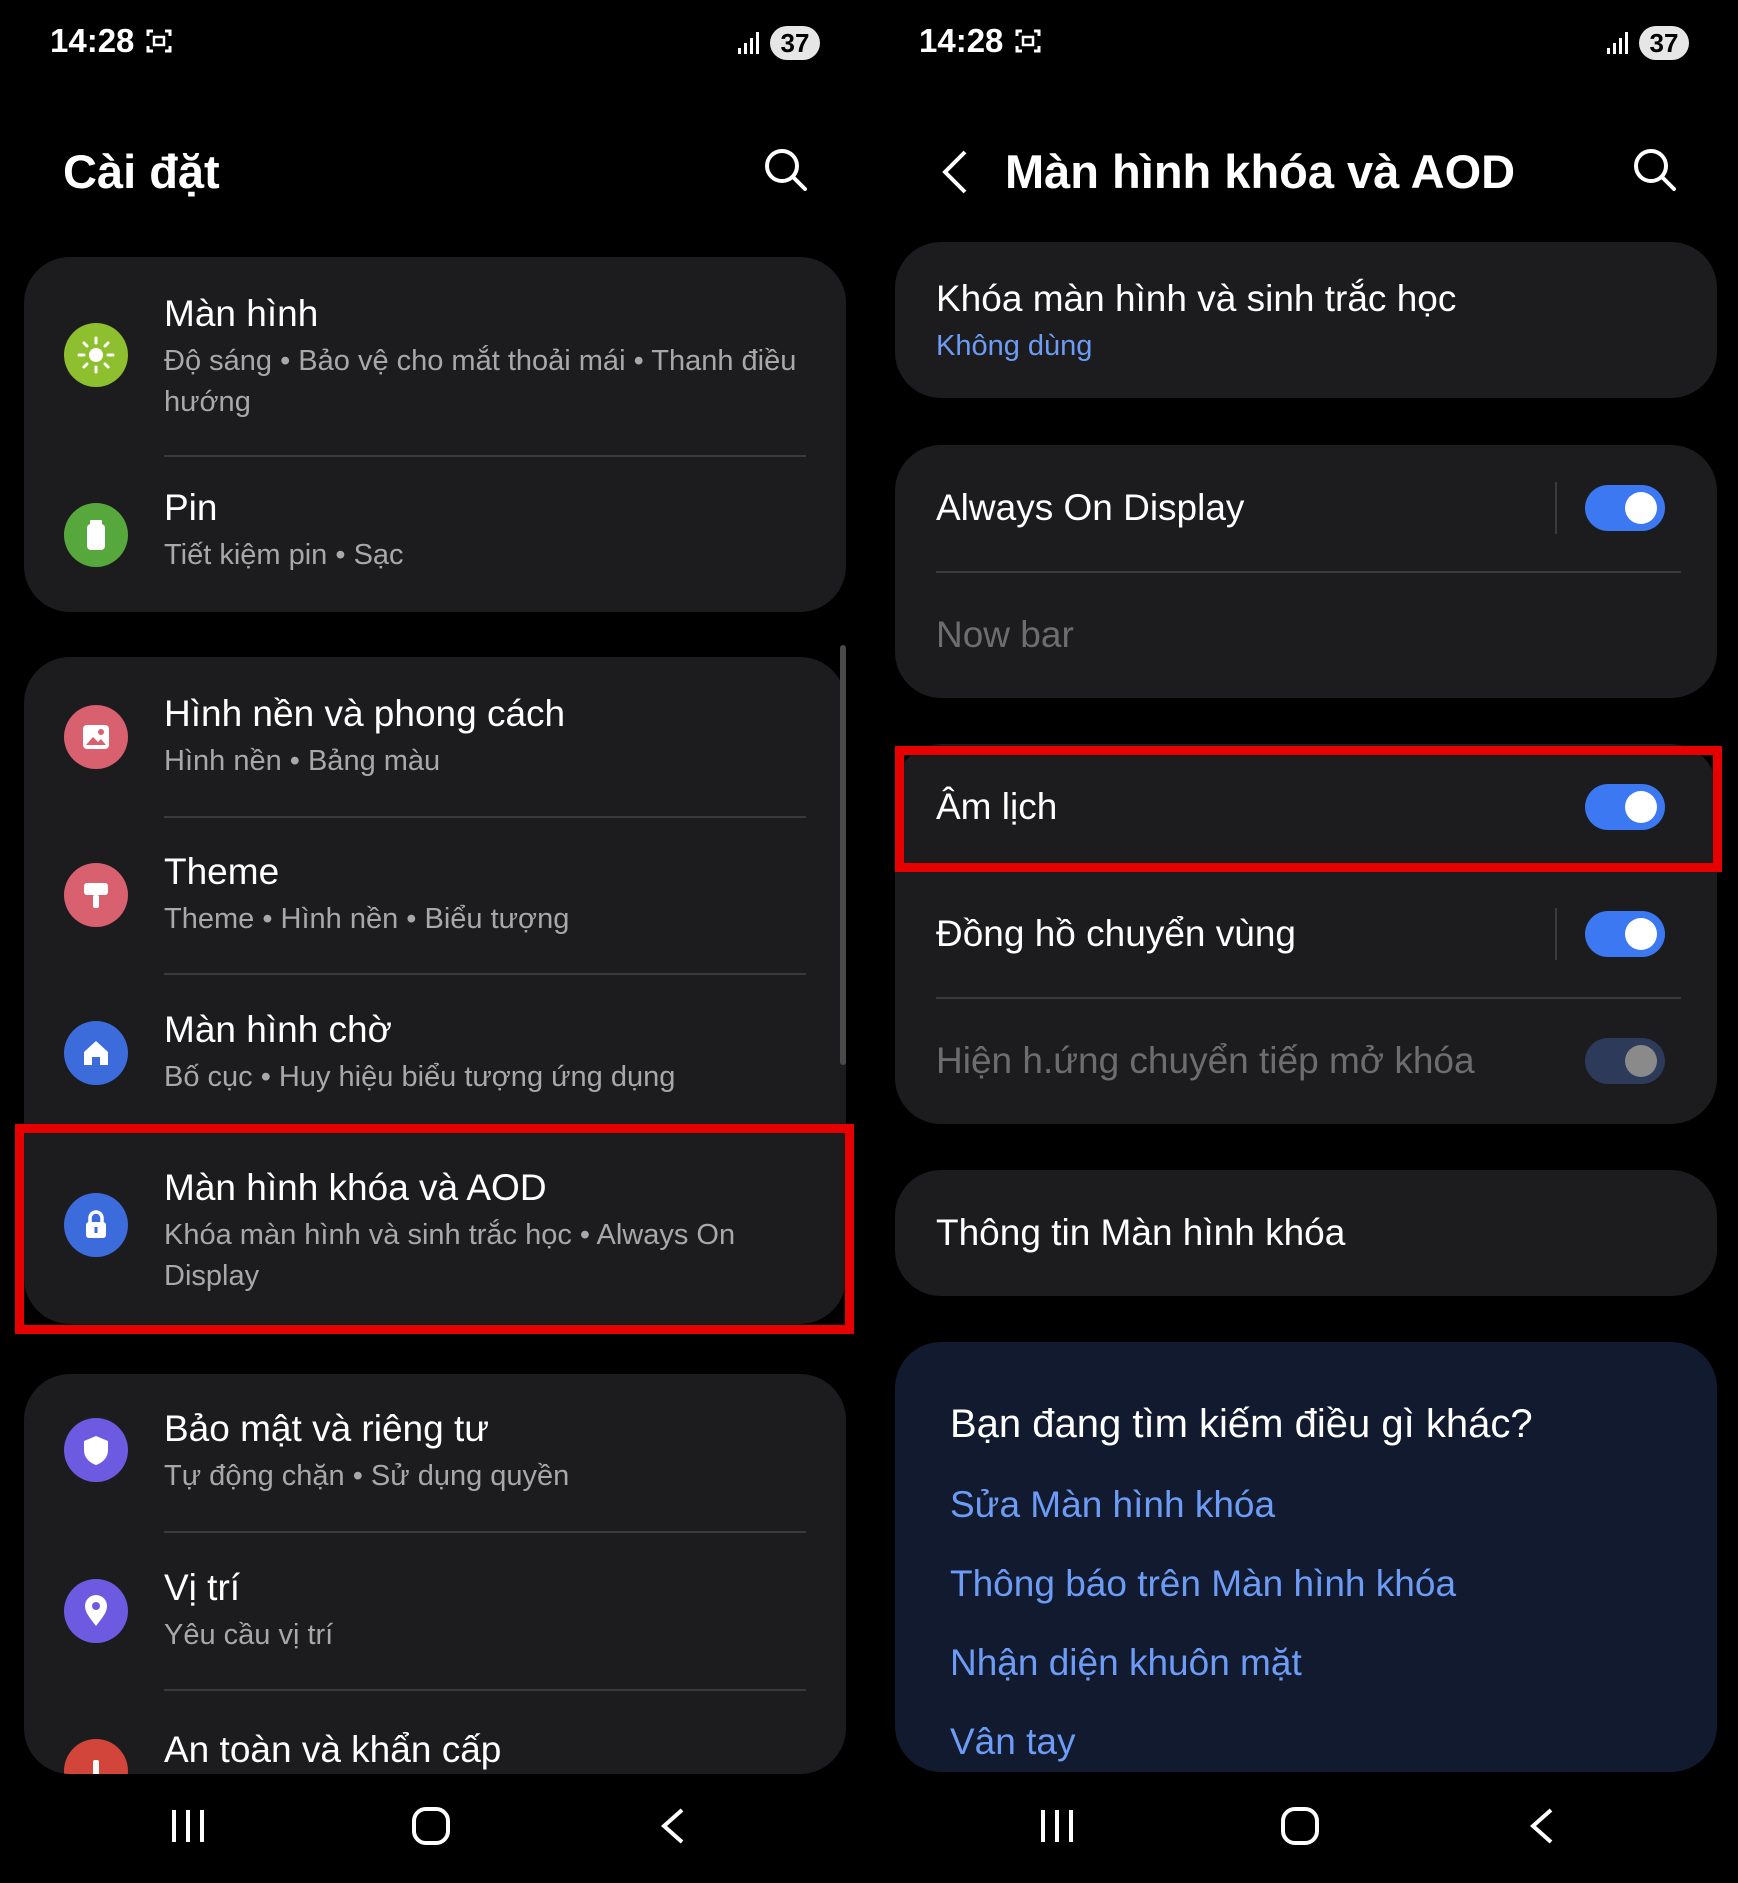 This screenshot has height=1883, width=1738. Describe the element at coordinates (96, 1053) in the screenshot. I see `home-icon` at that location.